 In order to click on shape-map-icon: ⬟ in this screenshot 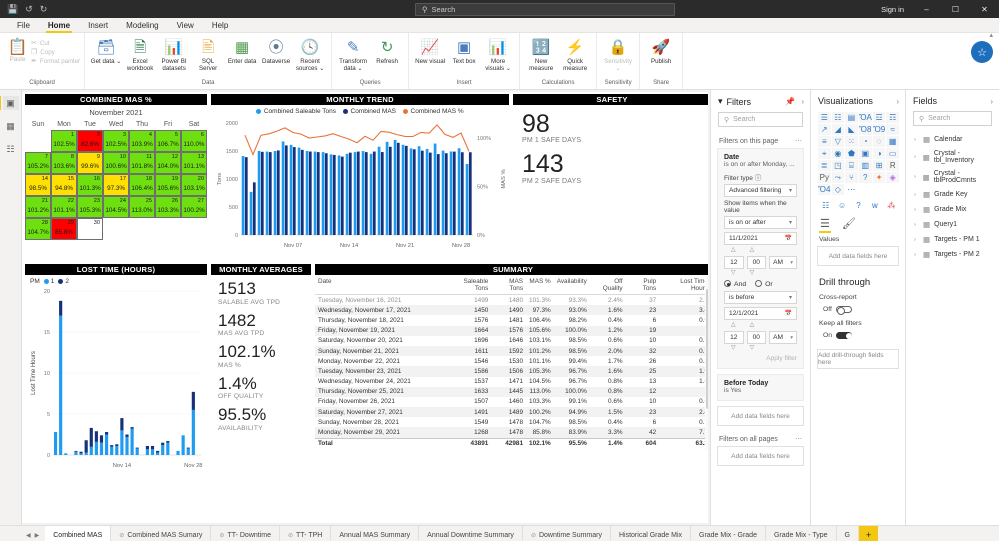, I will do `click(851, 153)`.